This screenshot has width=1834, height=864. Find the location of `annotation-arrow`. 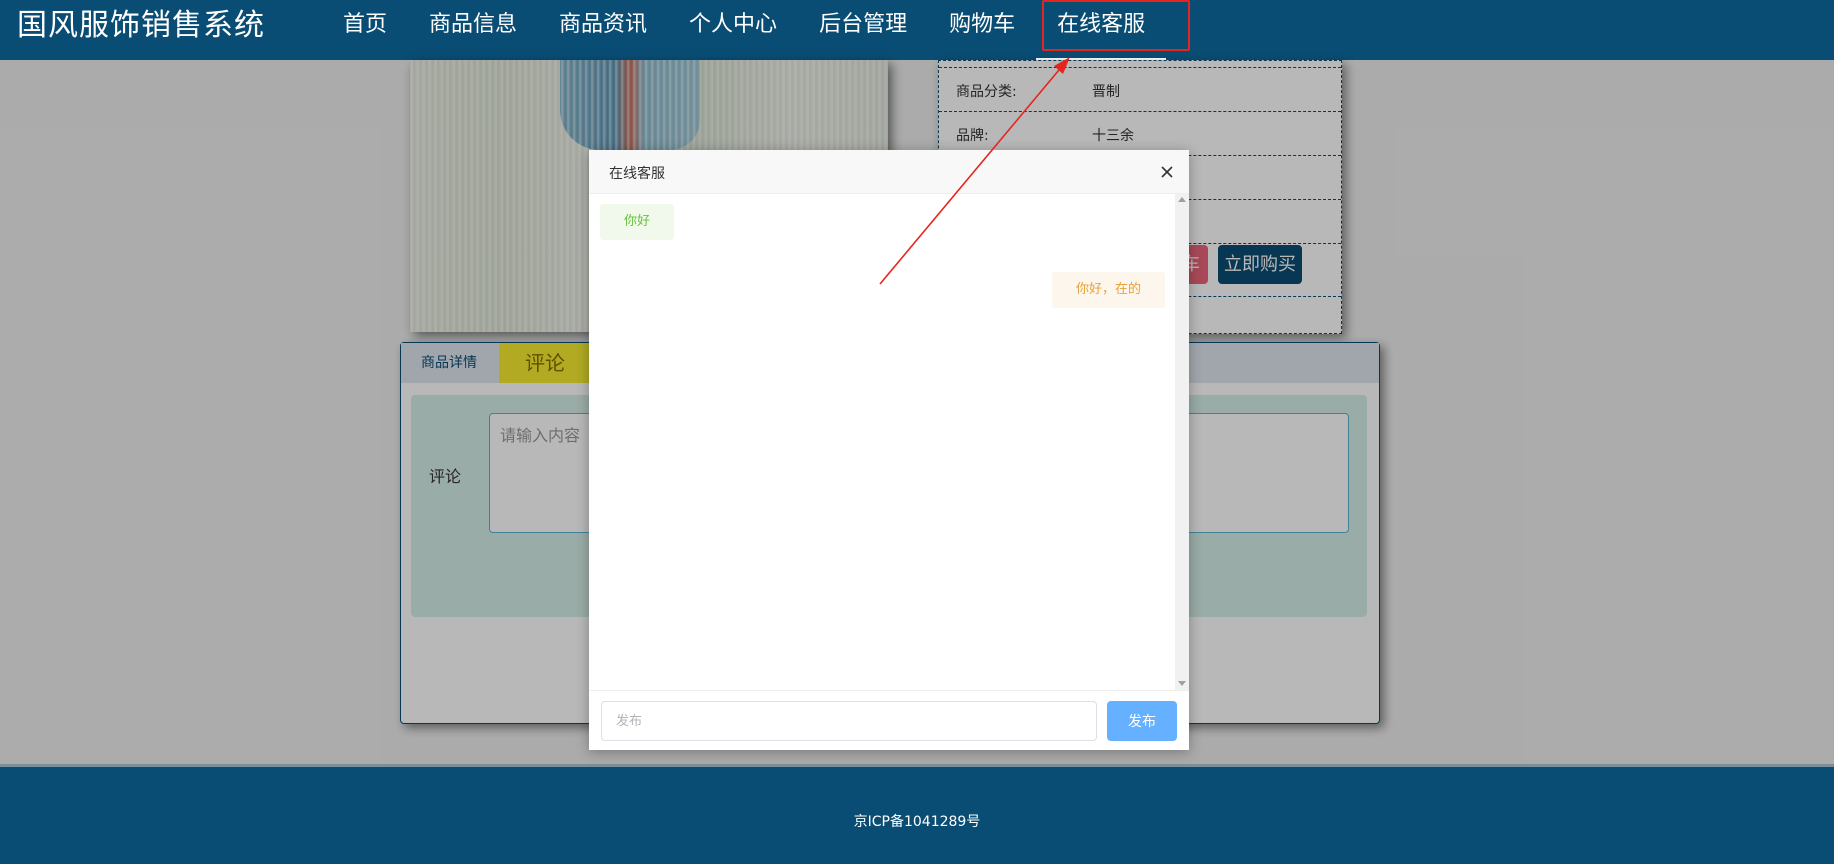

annotation-arrow is located at coordinates (974, 171).